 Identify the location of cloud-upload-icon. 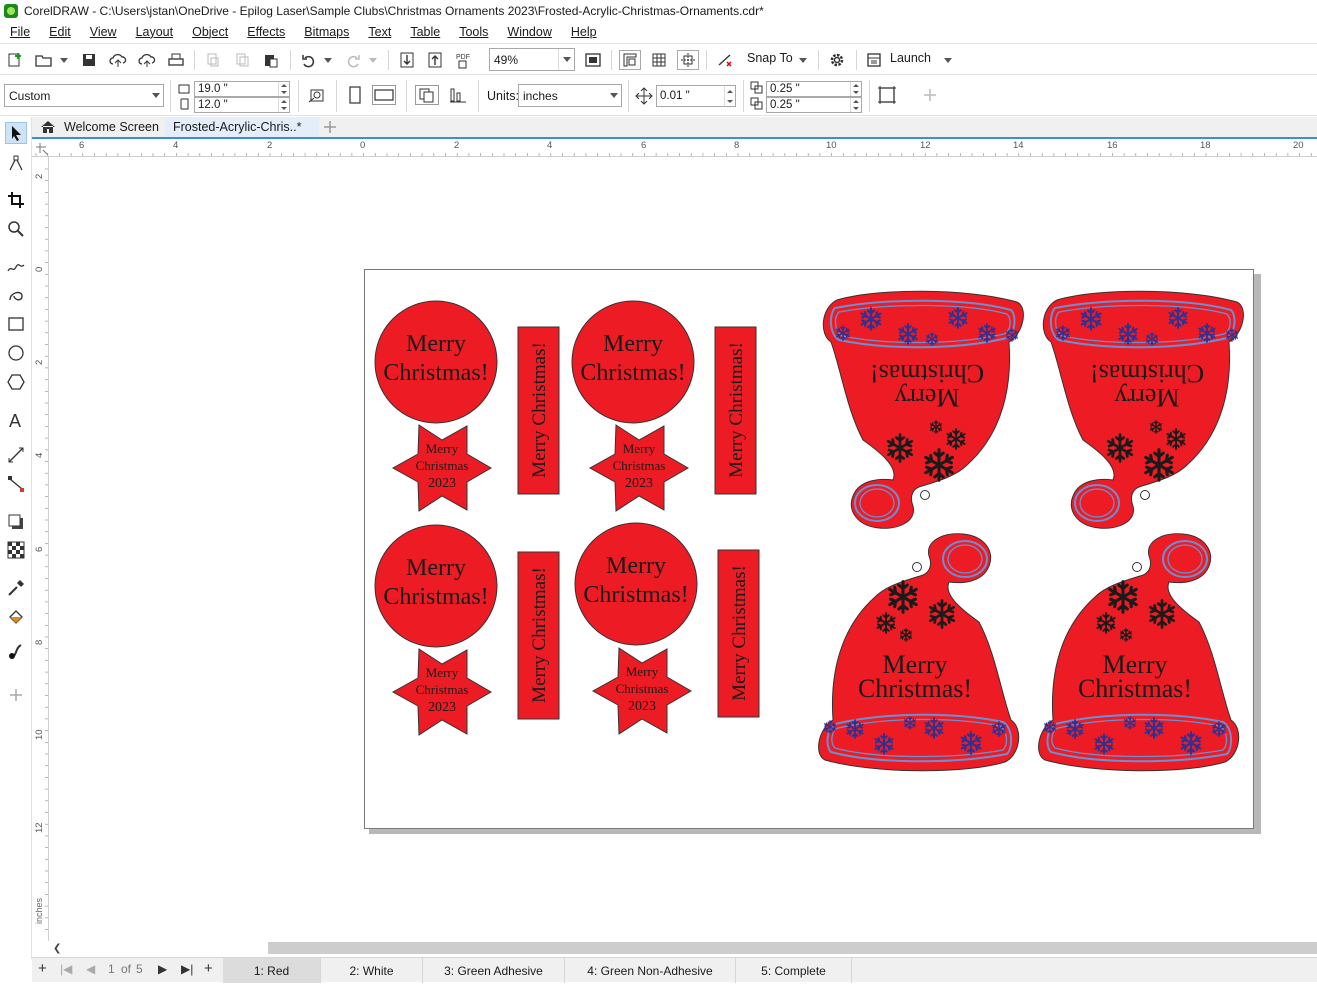
(118, 60).